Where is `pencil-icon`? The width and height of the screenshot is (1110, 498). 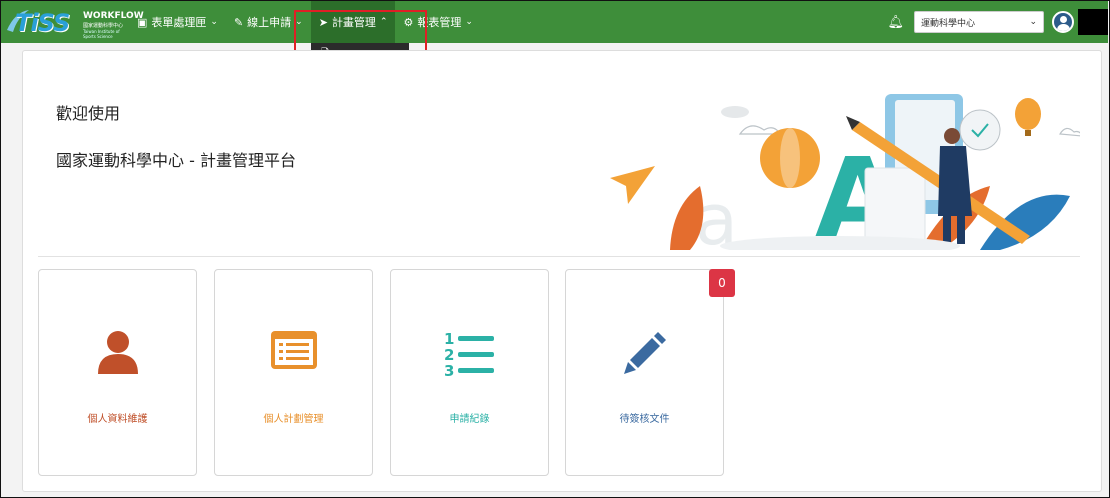 pencil-icon is located at coordinates (644, 353).